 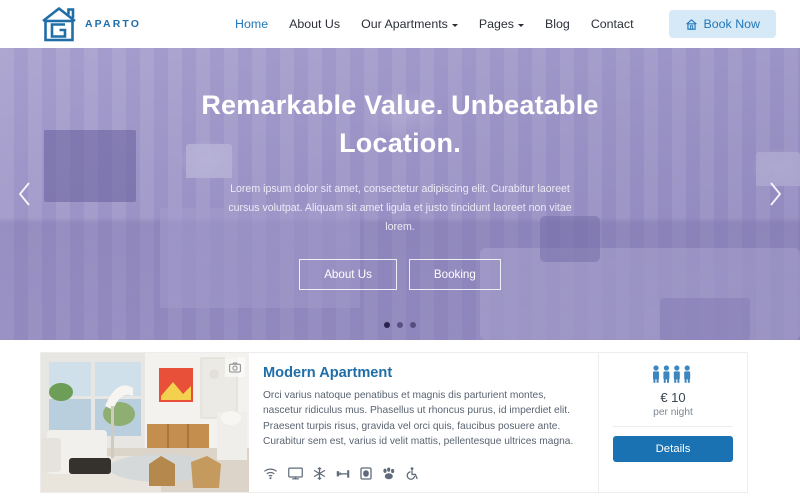 I want to click on price-value: € 10, so click(x=673, y=397).